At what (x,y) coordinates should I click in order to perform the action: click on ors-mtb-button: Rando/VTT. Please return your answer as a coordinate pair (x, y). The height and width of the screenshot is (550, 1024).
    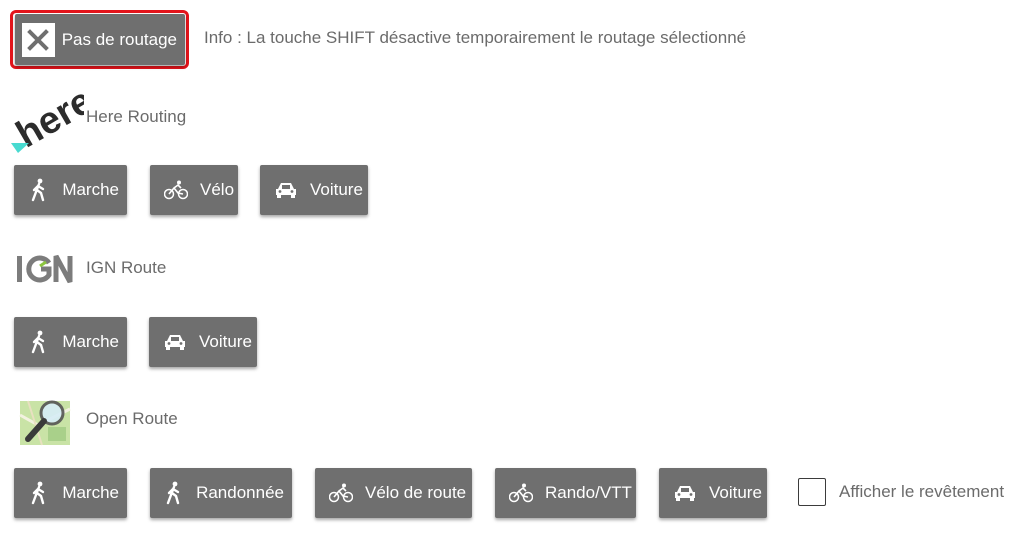
    Looking at the image, I should click on (565, 493).